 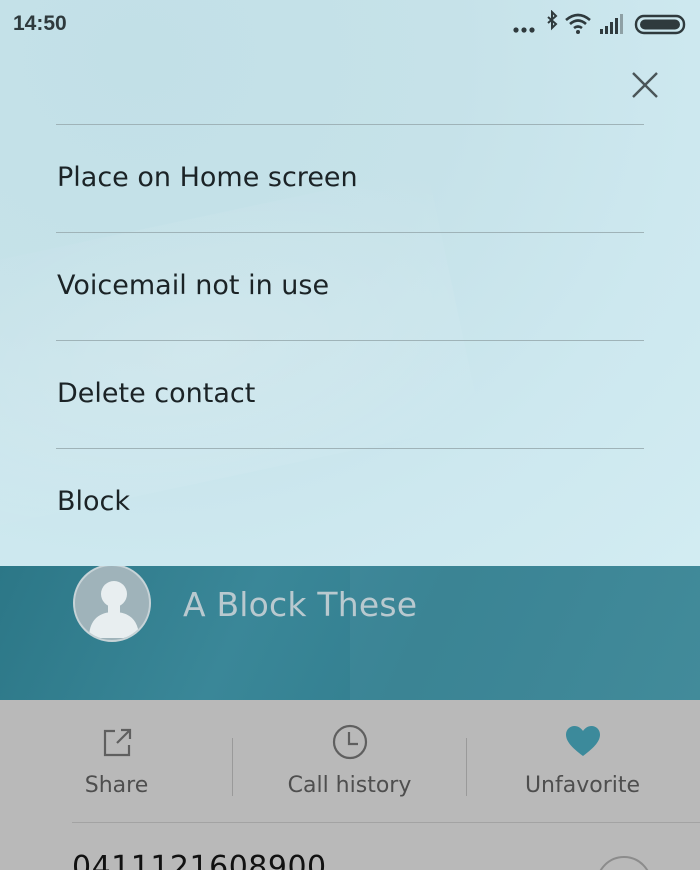 What do you see at coordinates (350, 503) in the screenshot?
I see `menu-item-block: Block` at bounding box center [350, 503].